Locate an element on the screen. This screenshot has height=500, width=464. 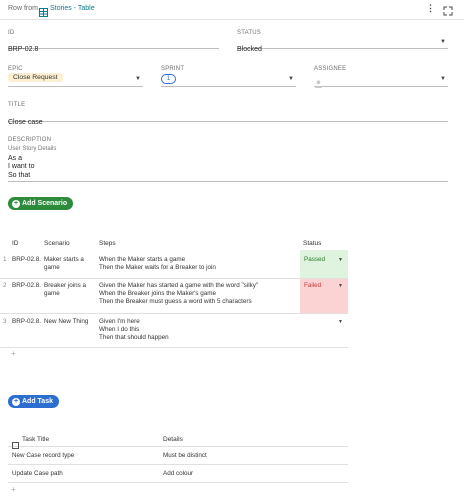
epic-label: EPIC is located at coordinates (15, 69).